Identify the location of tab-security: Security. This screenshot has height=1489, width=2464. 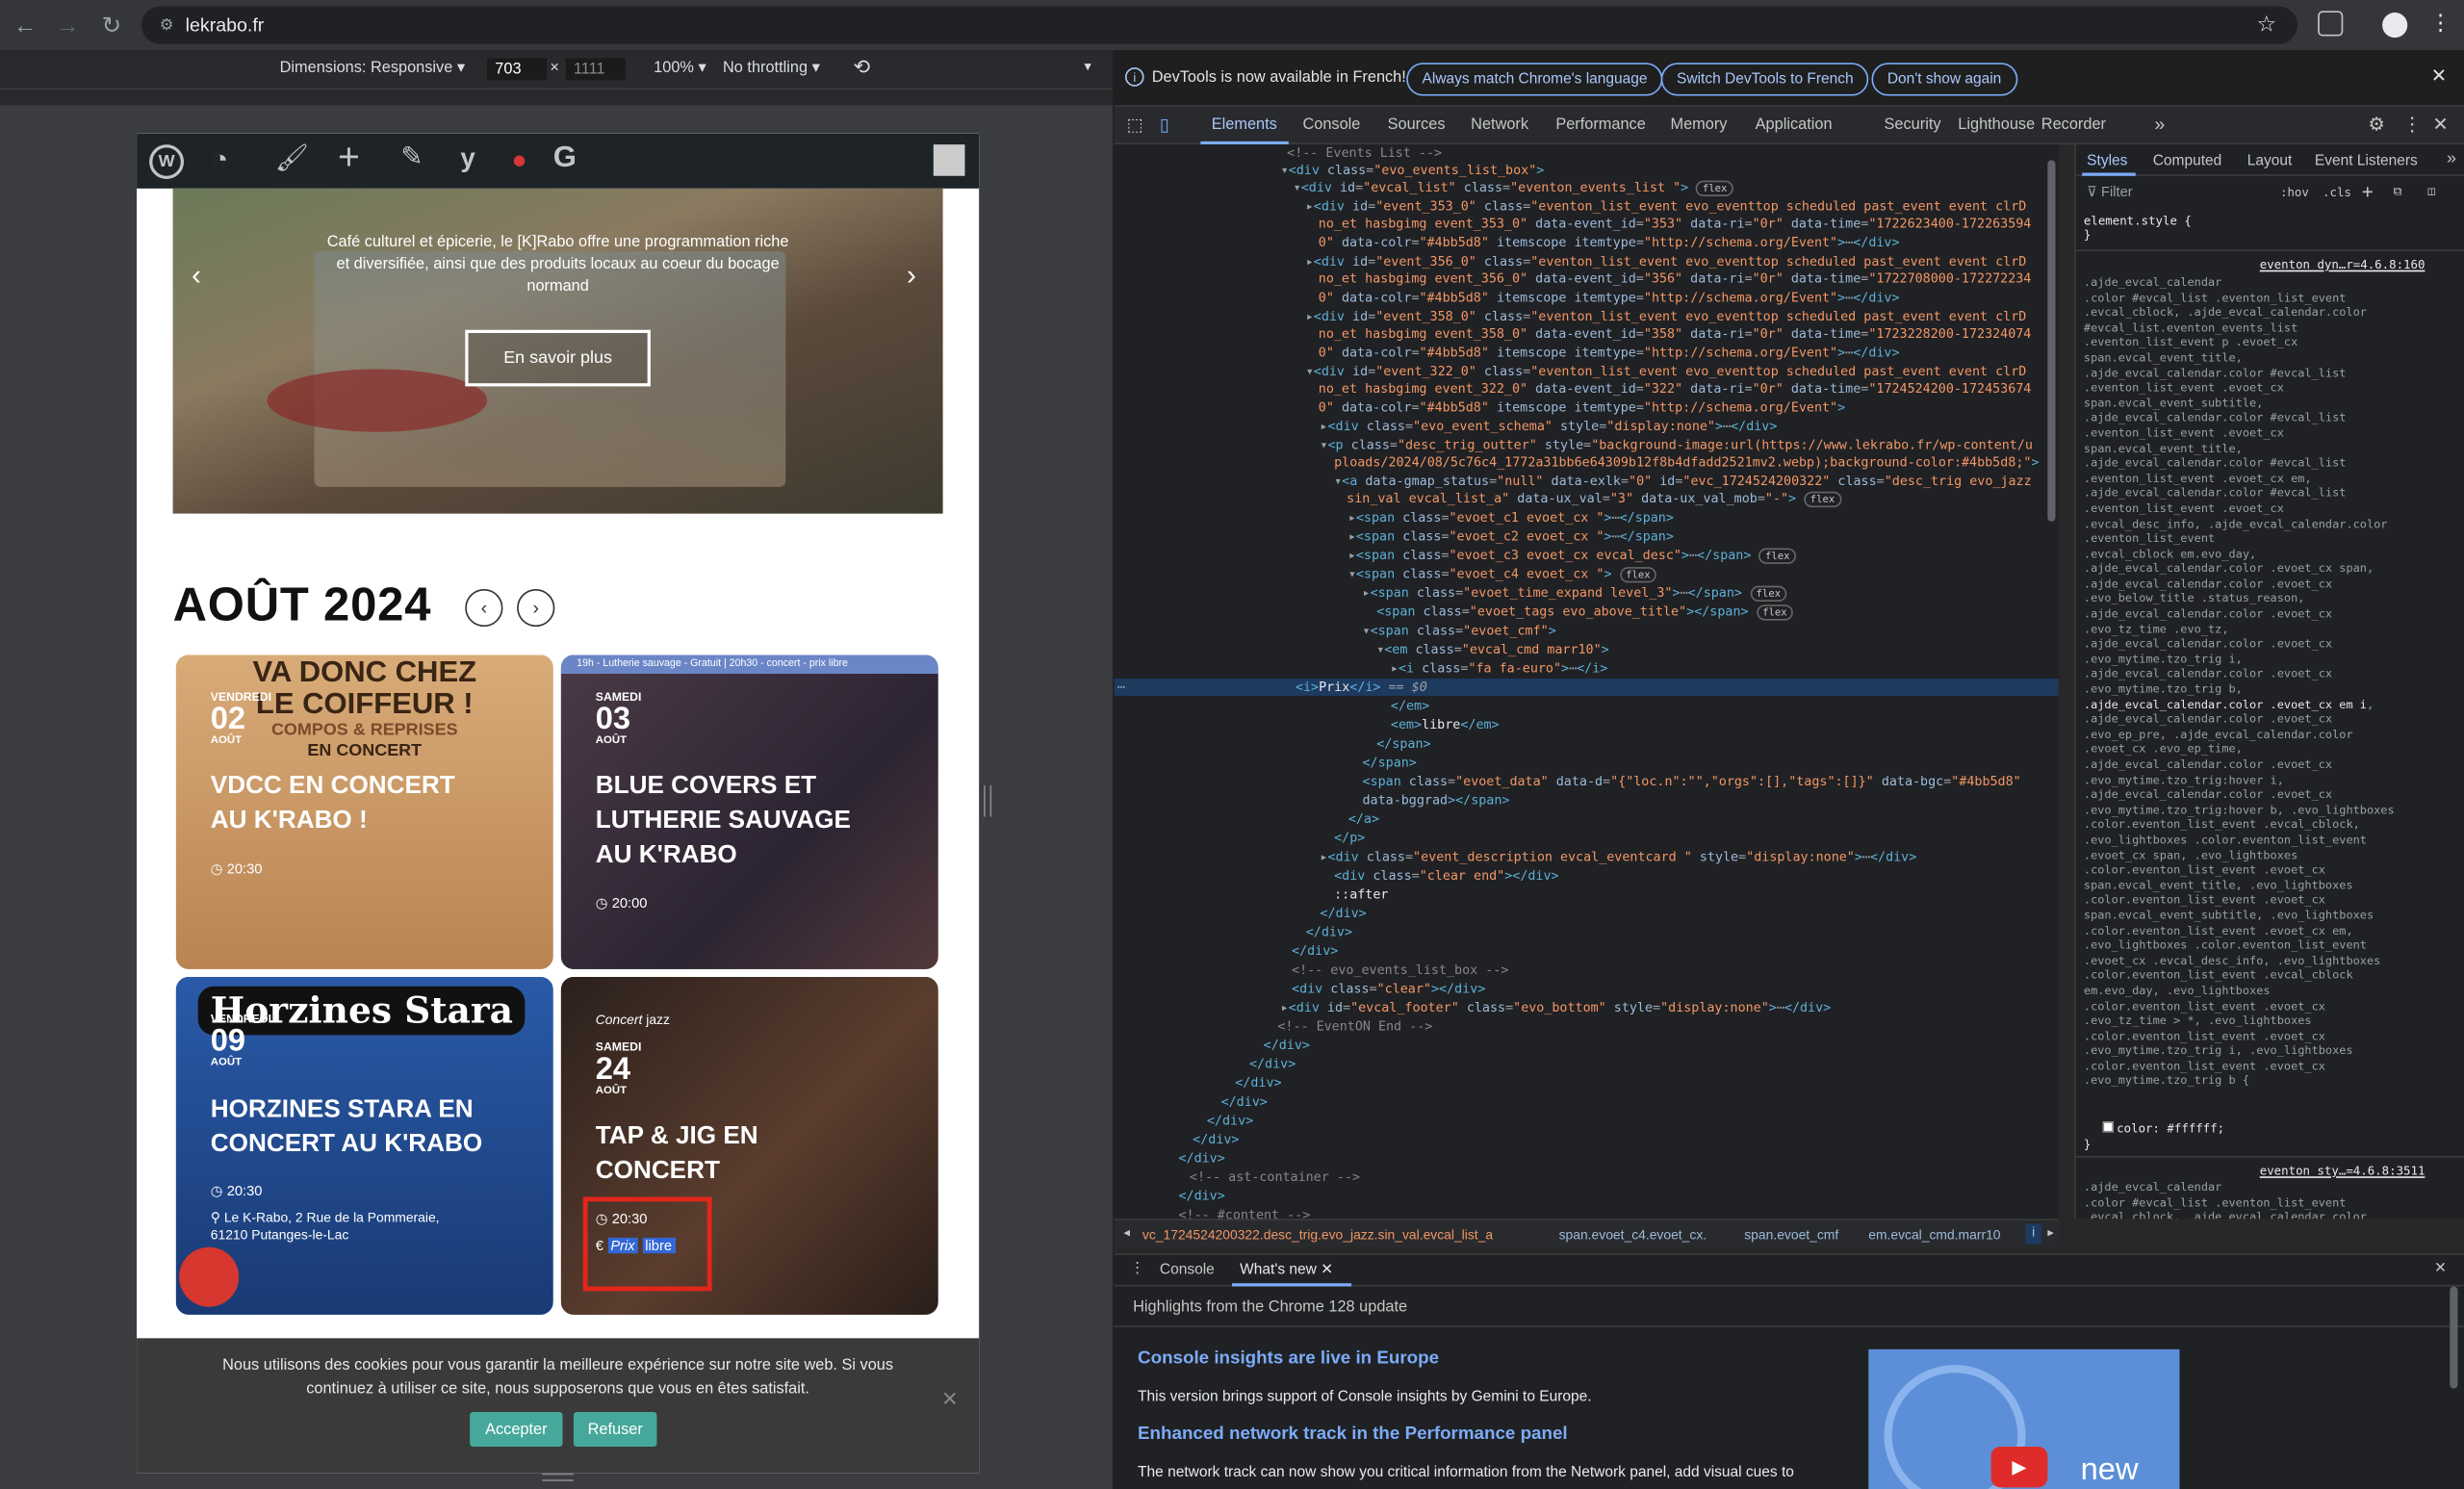
(1913, 125).